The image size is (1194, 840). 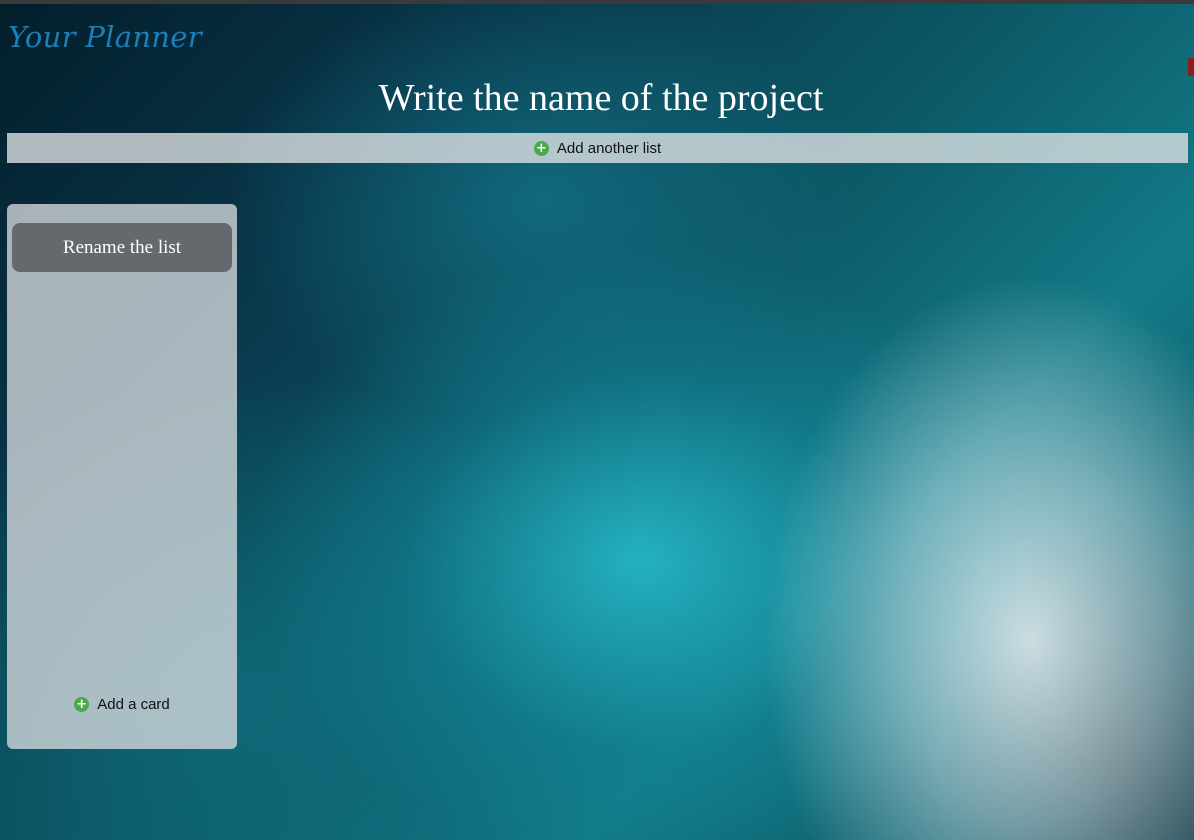 I want to click on add-list-label: Add another list, so click(x=609, y=148).